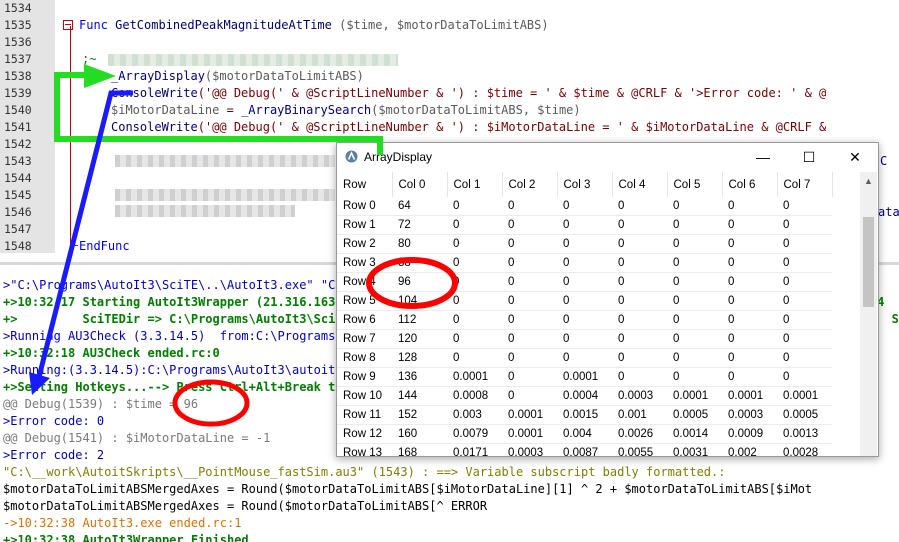 The width and height of the screenshot is (899, 542). I want to click on table-row: Row 0 64 0 0 0 0 0 0 0, so click(584, 206).